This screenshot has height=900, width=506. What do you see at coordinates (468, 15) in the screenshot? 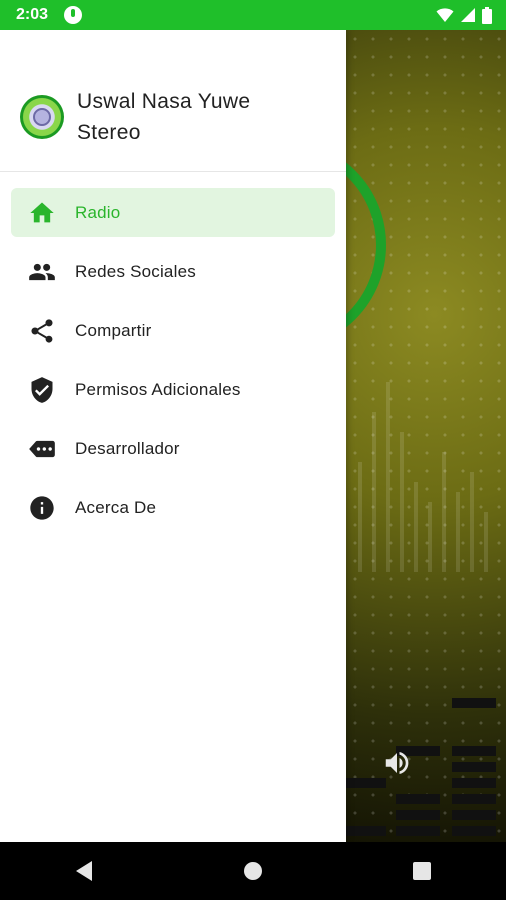
I see `cell-signal-icon` at bounding box center [468, 15].